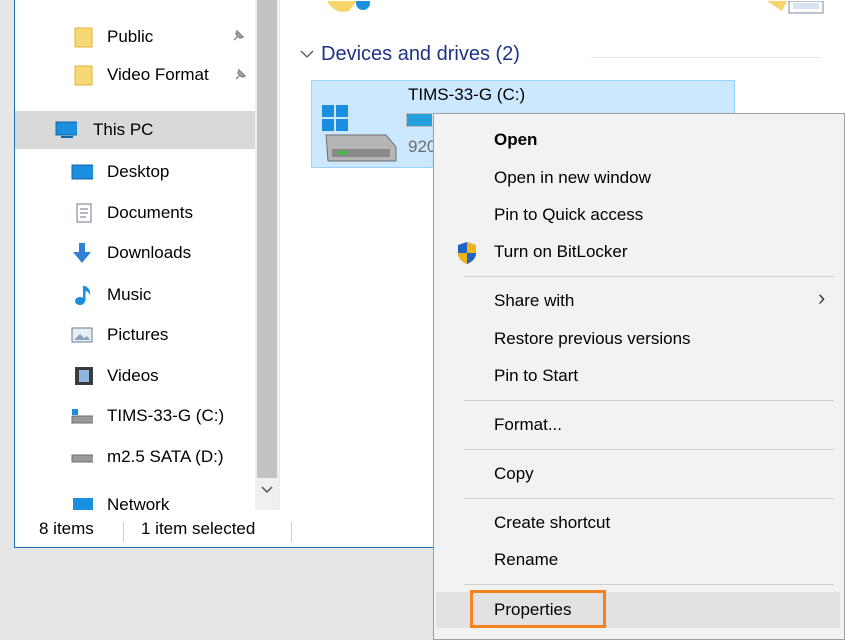  What do you see at coordinates (822, 297) in the screenshot?
I see `chevron-right-icon: ›` at bounding box center [822, 297].